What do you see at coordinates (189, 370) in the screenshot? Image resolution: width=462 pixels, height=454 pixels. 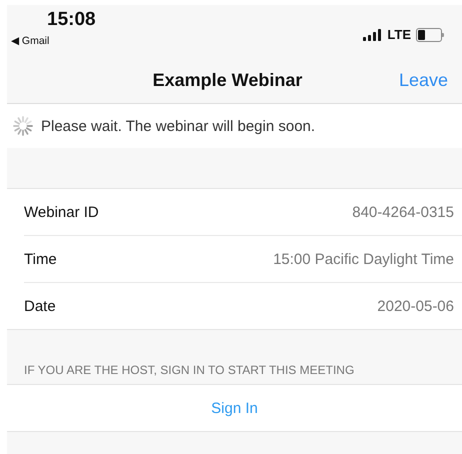 I see `section-header: IF YOU ARE THE HOST, SIGN IN TO START THIS MEETING` at bounding box center [189, 370].